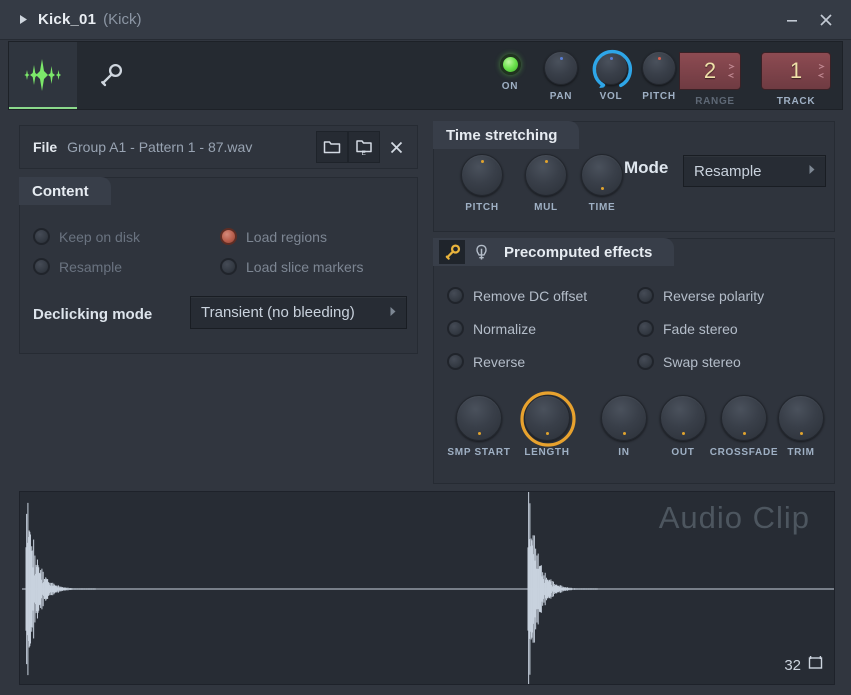 This screenshot has height=695, width=851. I want to click on ts-pitch-label: PITCH, so click(482, 207).